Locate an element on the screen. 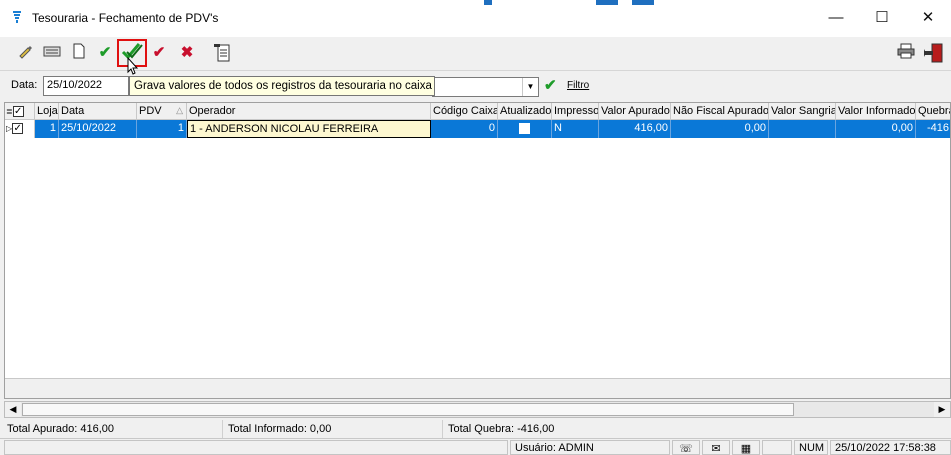 This screenshot has width=951, height=455. cell-pdv: 1 is located at coordinates (162, 129).